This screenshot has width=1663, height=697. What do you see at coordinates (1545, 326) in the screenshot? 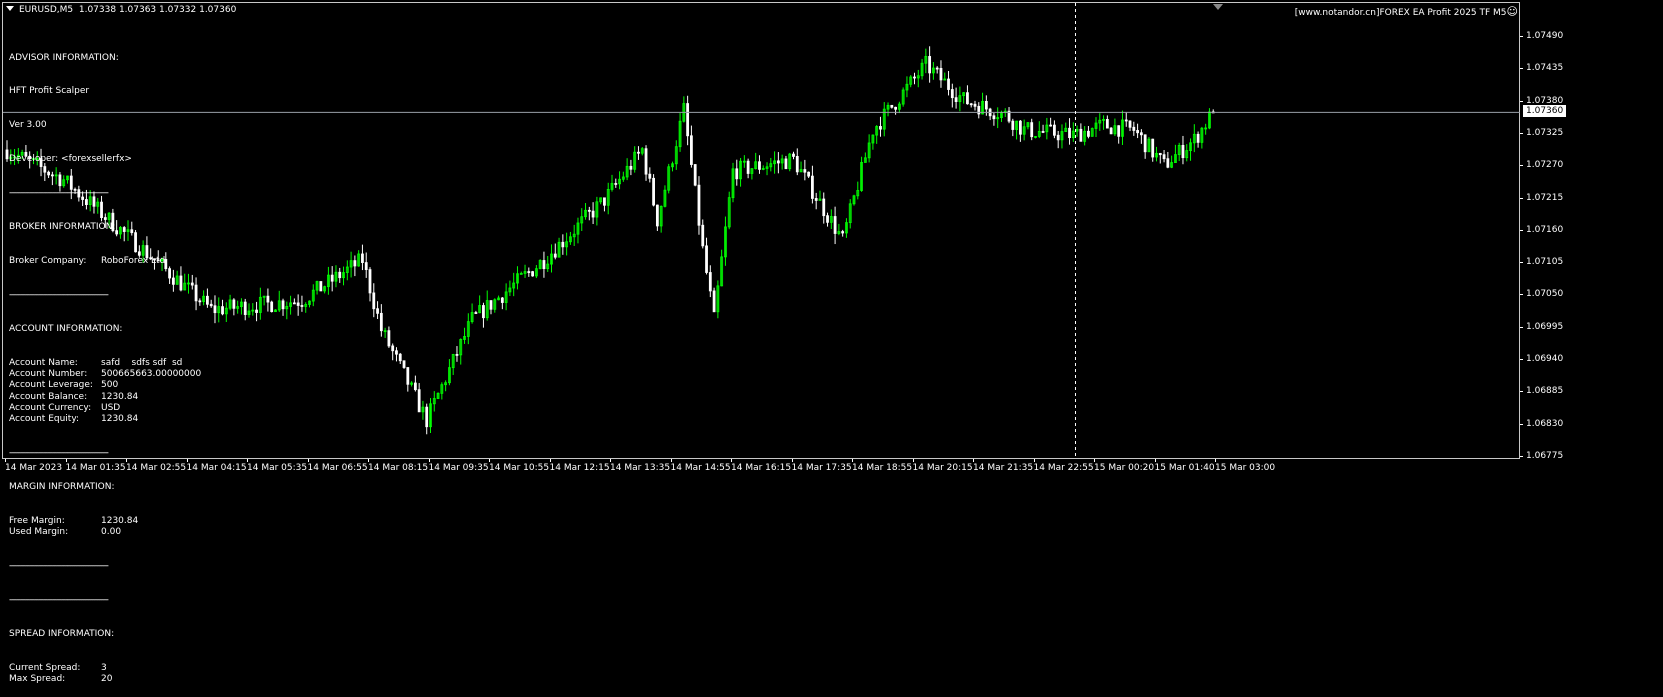
I see `price-label: 1.06995` at bounding box center [1545, 326].